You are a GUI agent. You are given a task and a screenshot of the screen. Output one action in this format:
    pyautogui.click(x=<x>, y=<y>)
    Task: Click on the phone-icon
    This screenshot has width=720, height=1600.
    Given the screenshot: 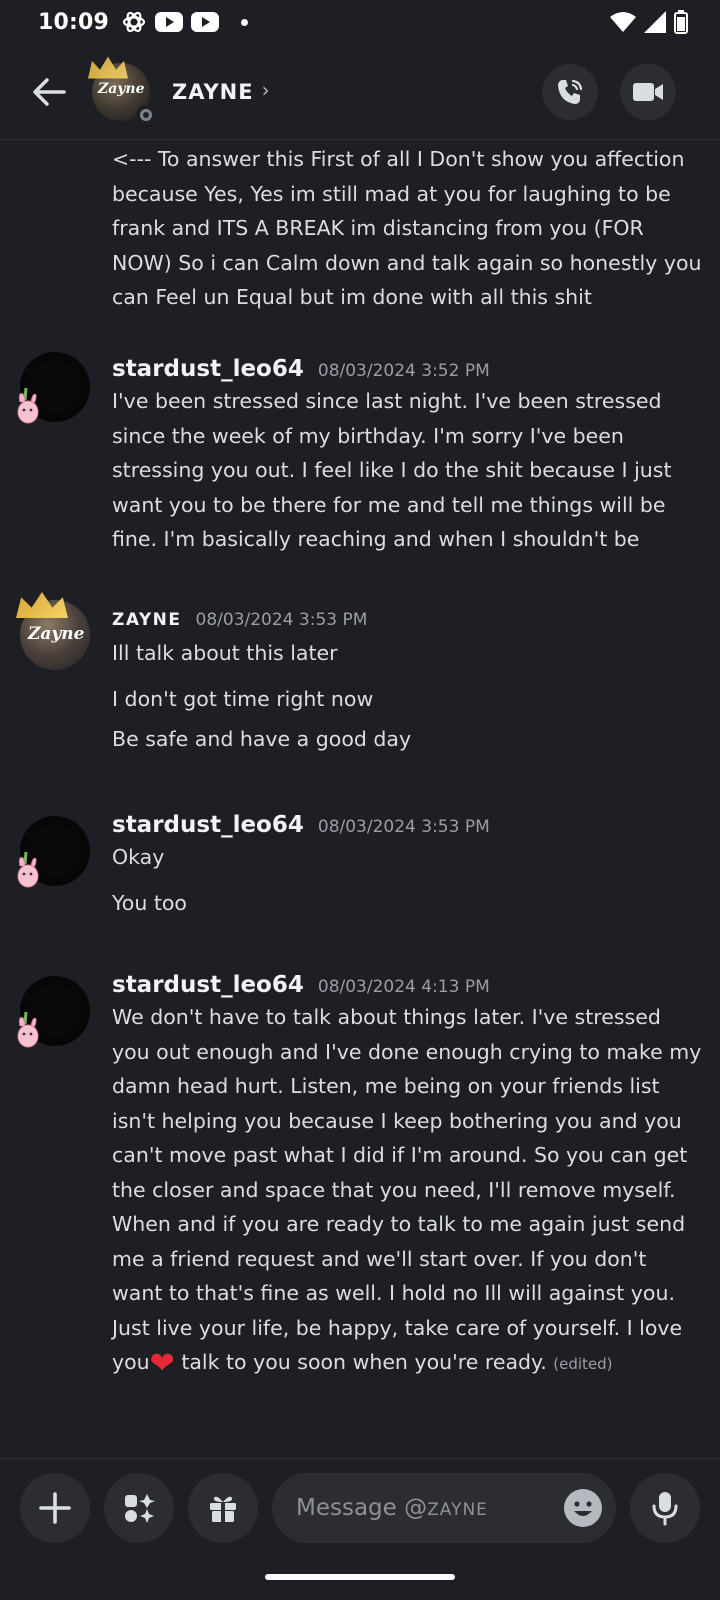 What is the action you would take?
    pyautogui.click(x=570, y=91)
    